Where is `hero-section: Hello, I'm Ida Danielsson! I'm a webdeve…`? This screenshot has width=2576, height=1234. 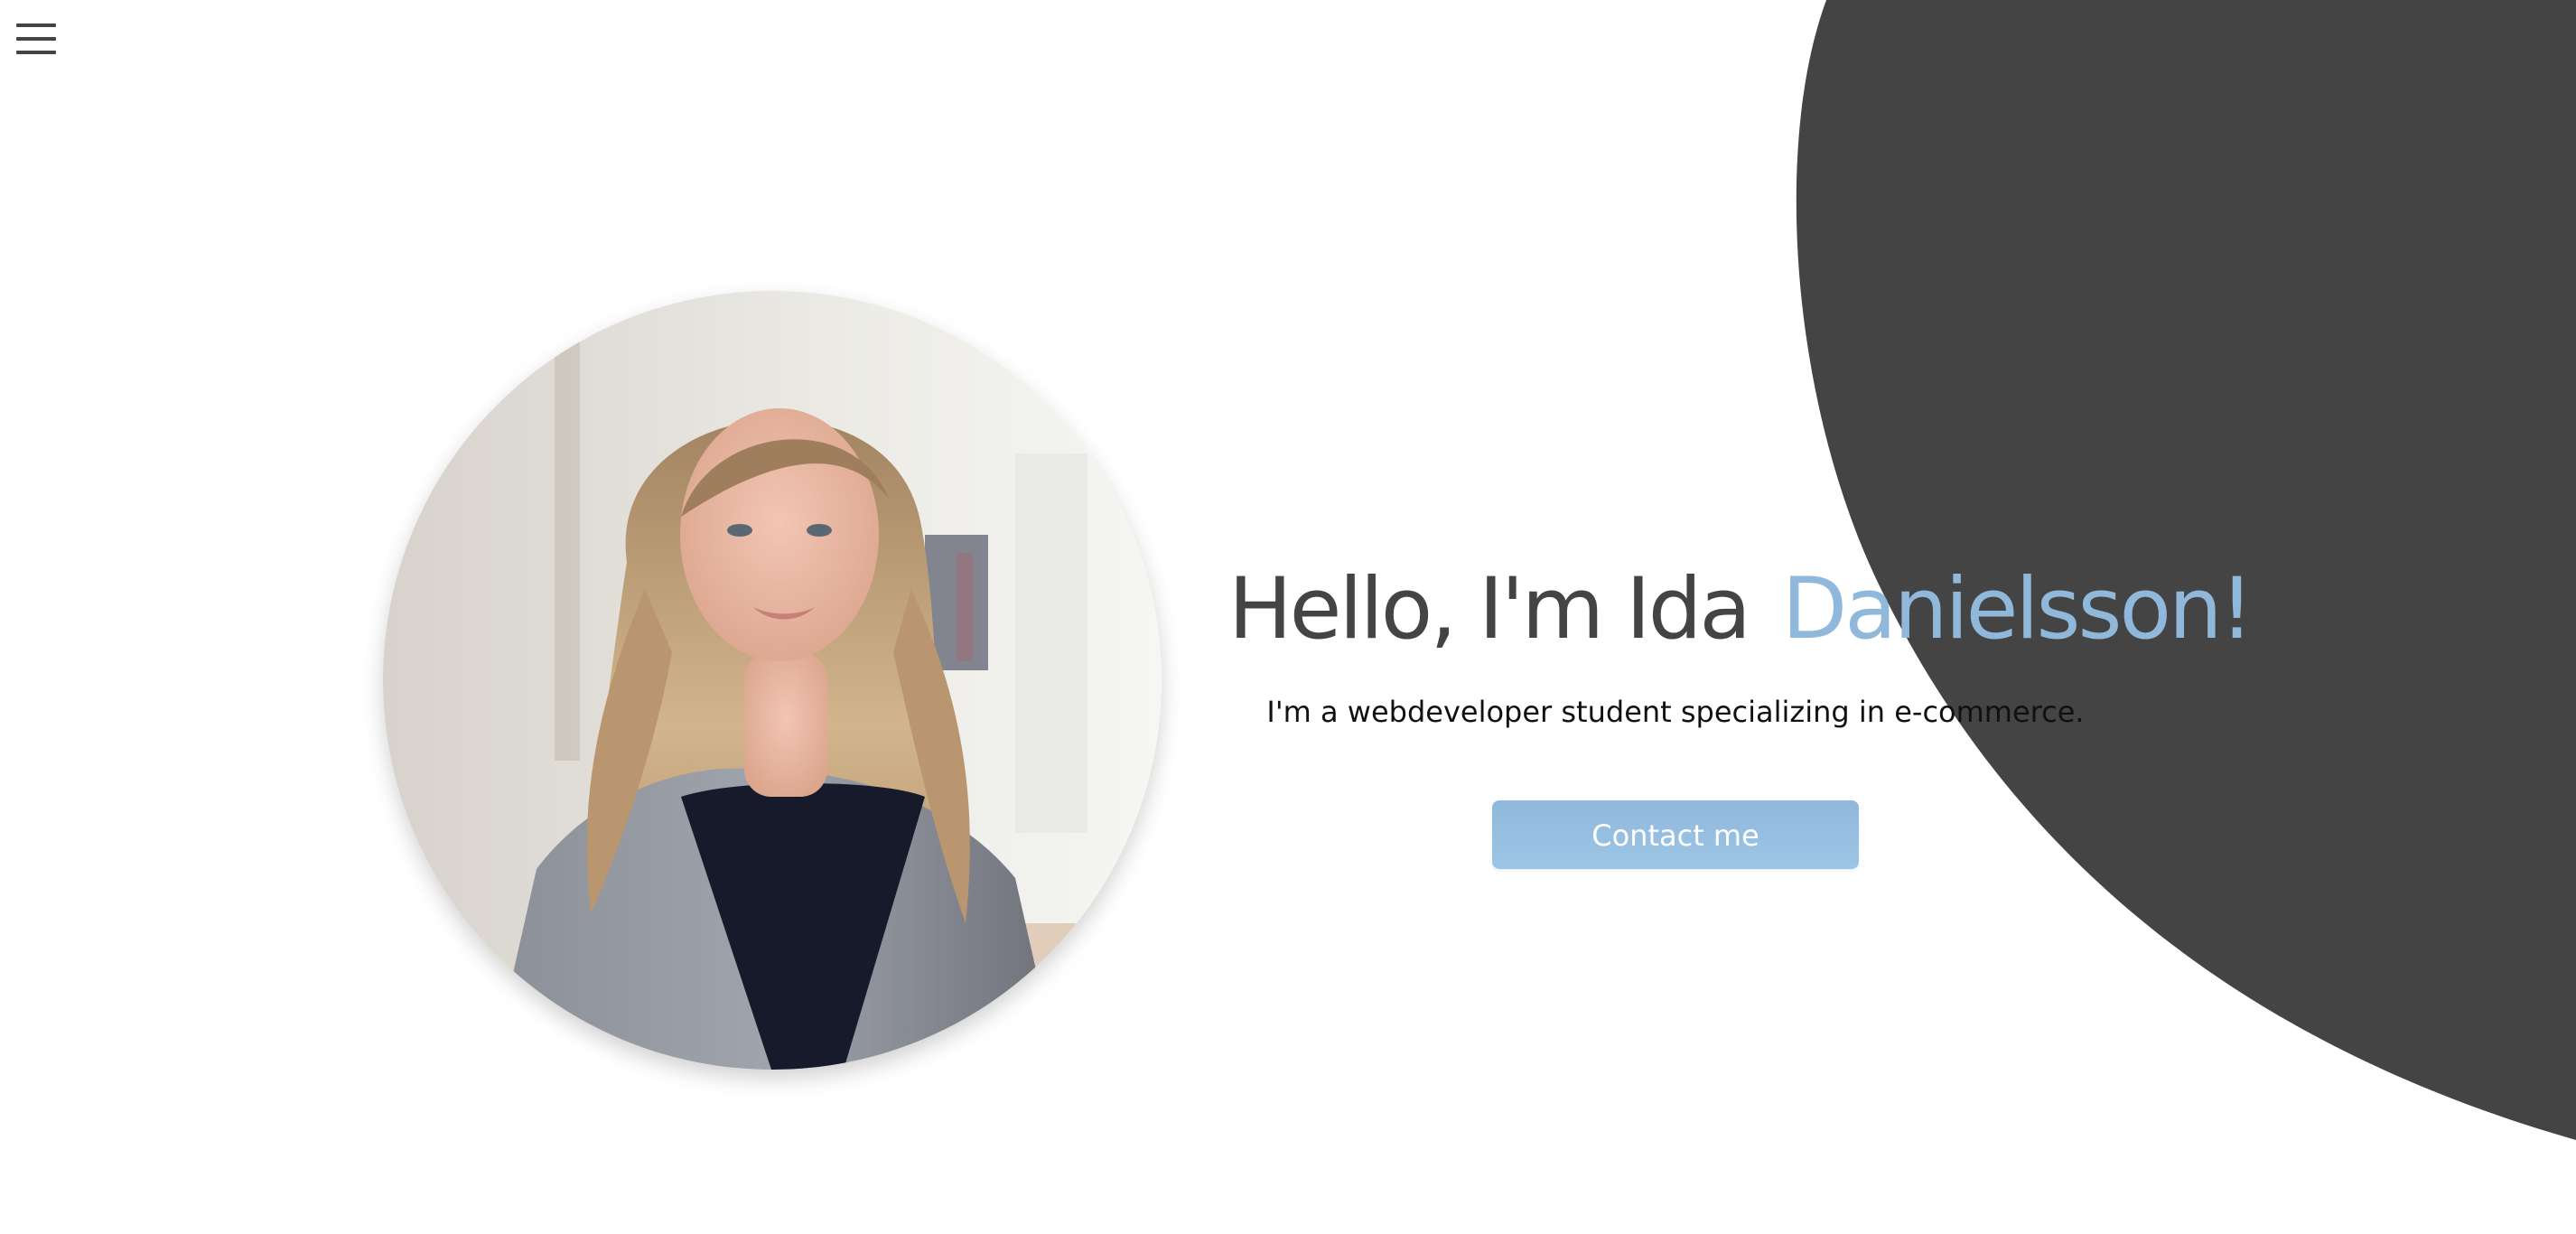
hero-section: Hello, I'm Ida Danielsson! I'm a webdeve… is located at coordinates (1741, 710).